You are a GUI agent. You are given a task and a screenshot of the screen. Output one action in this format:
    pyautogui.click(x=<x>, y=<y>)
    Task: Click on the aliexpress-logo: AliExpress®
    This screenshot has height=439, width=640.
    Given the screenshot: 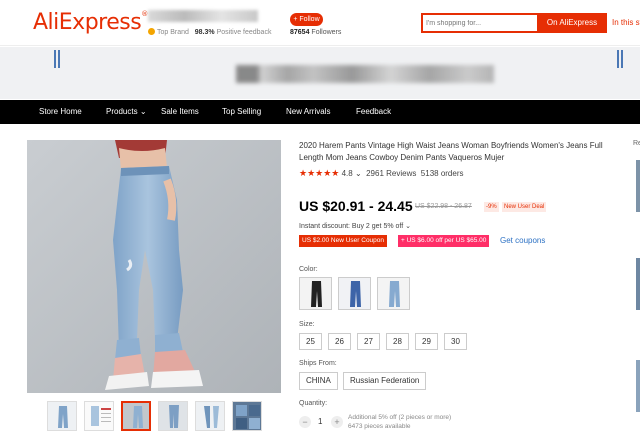 What is the action you would take?
    pyautogui.click(x=90, y=22)
    